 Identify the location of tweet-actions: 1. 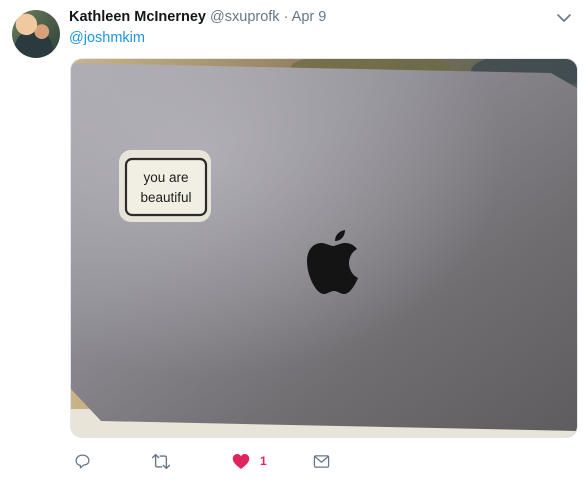
(274, 461).